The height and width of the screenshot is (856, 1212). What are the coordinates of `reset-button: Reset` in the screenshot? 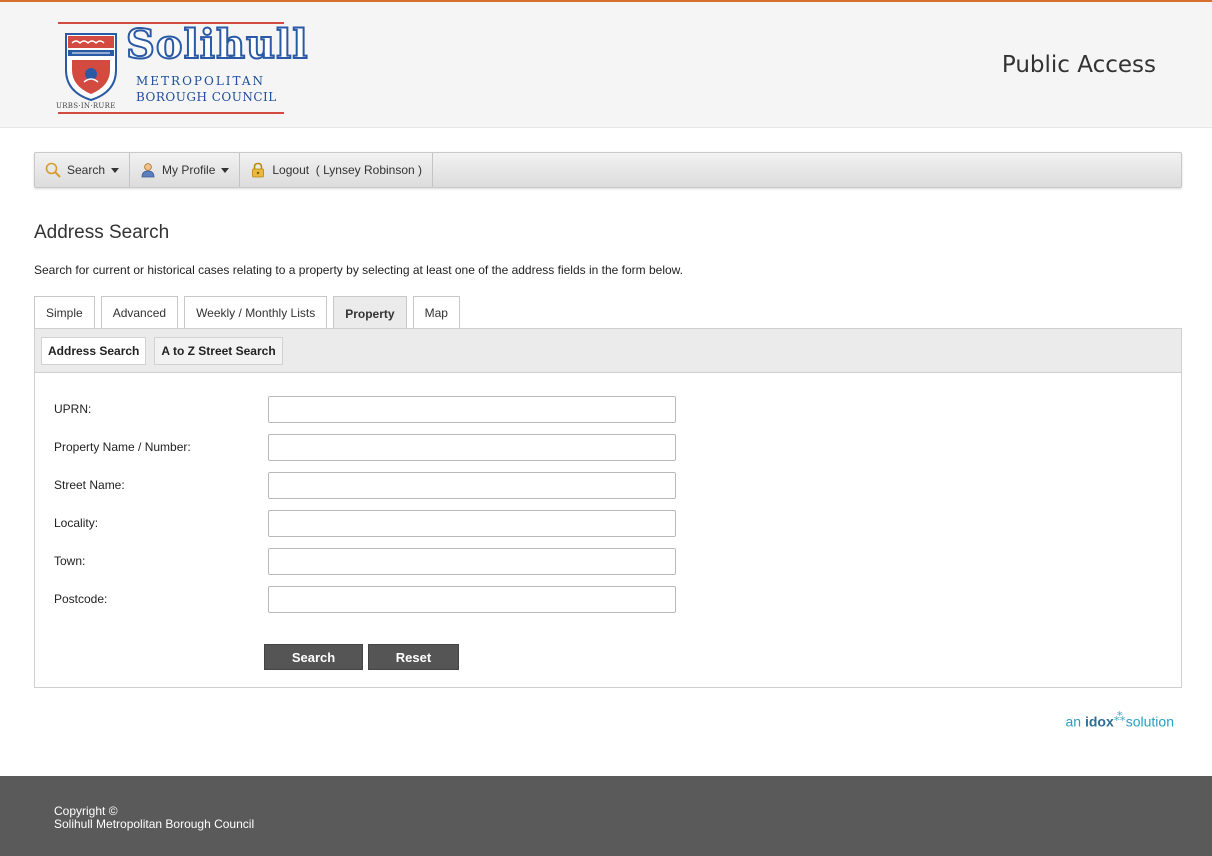 It's located at (413, 657).